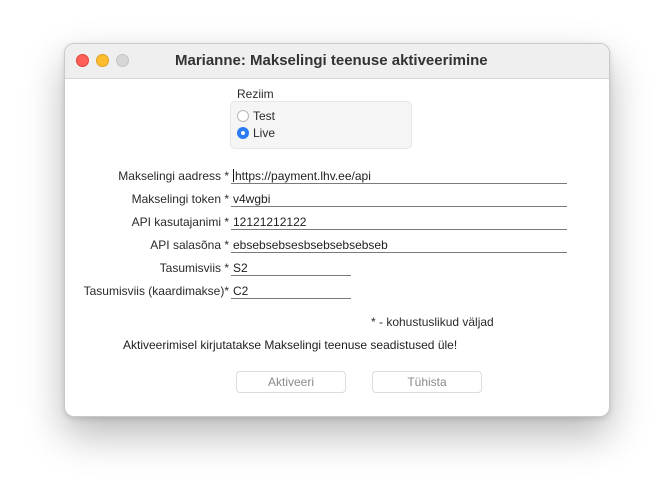  What do you see at coordinates (399, 176) in the screenshot?
I see `payment-link-address-input: https://payment.lhv.ee/api` at bounding box center [399, 176].